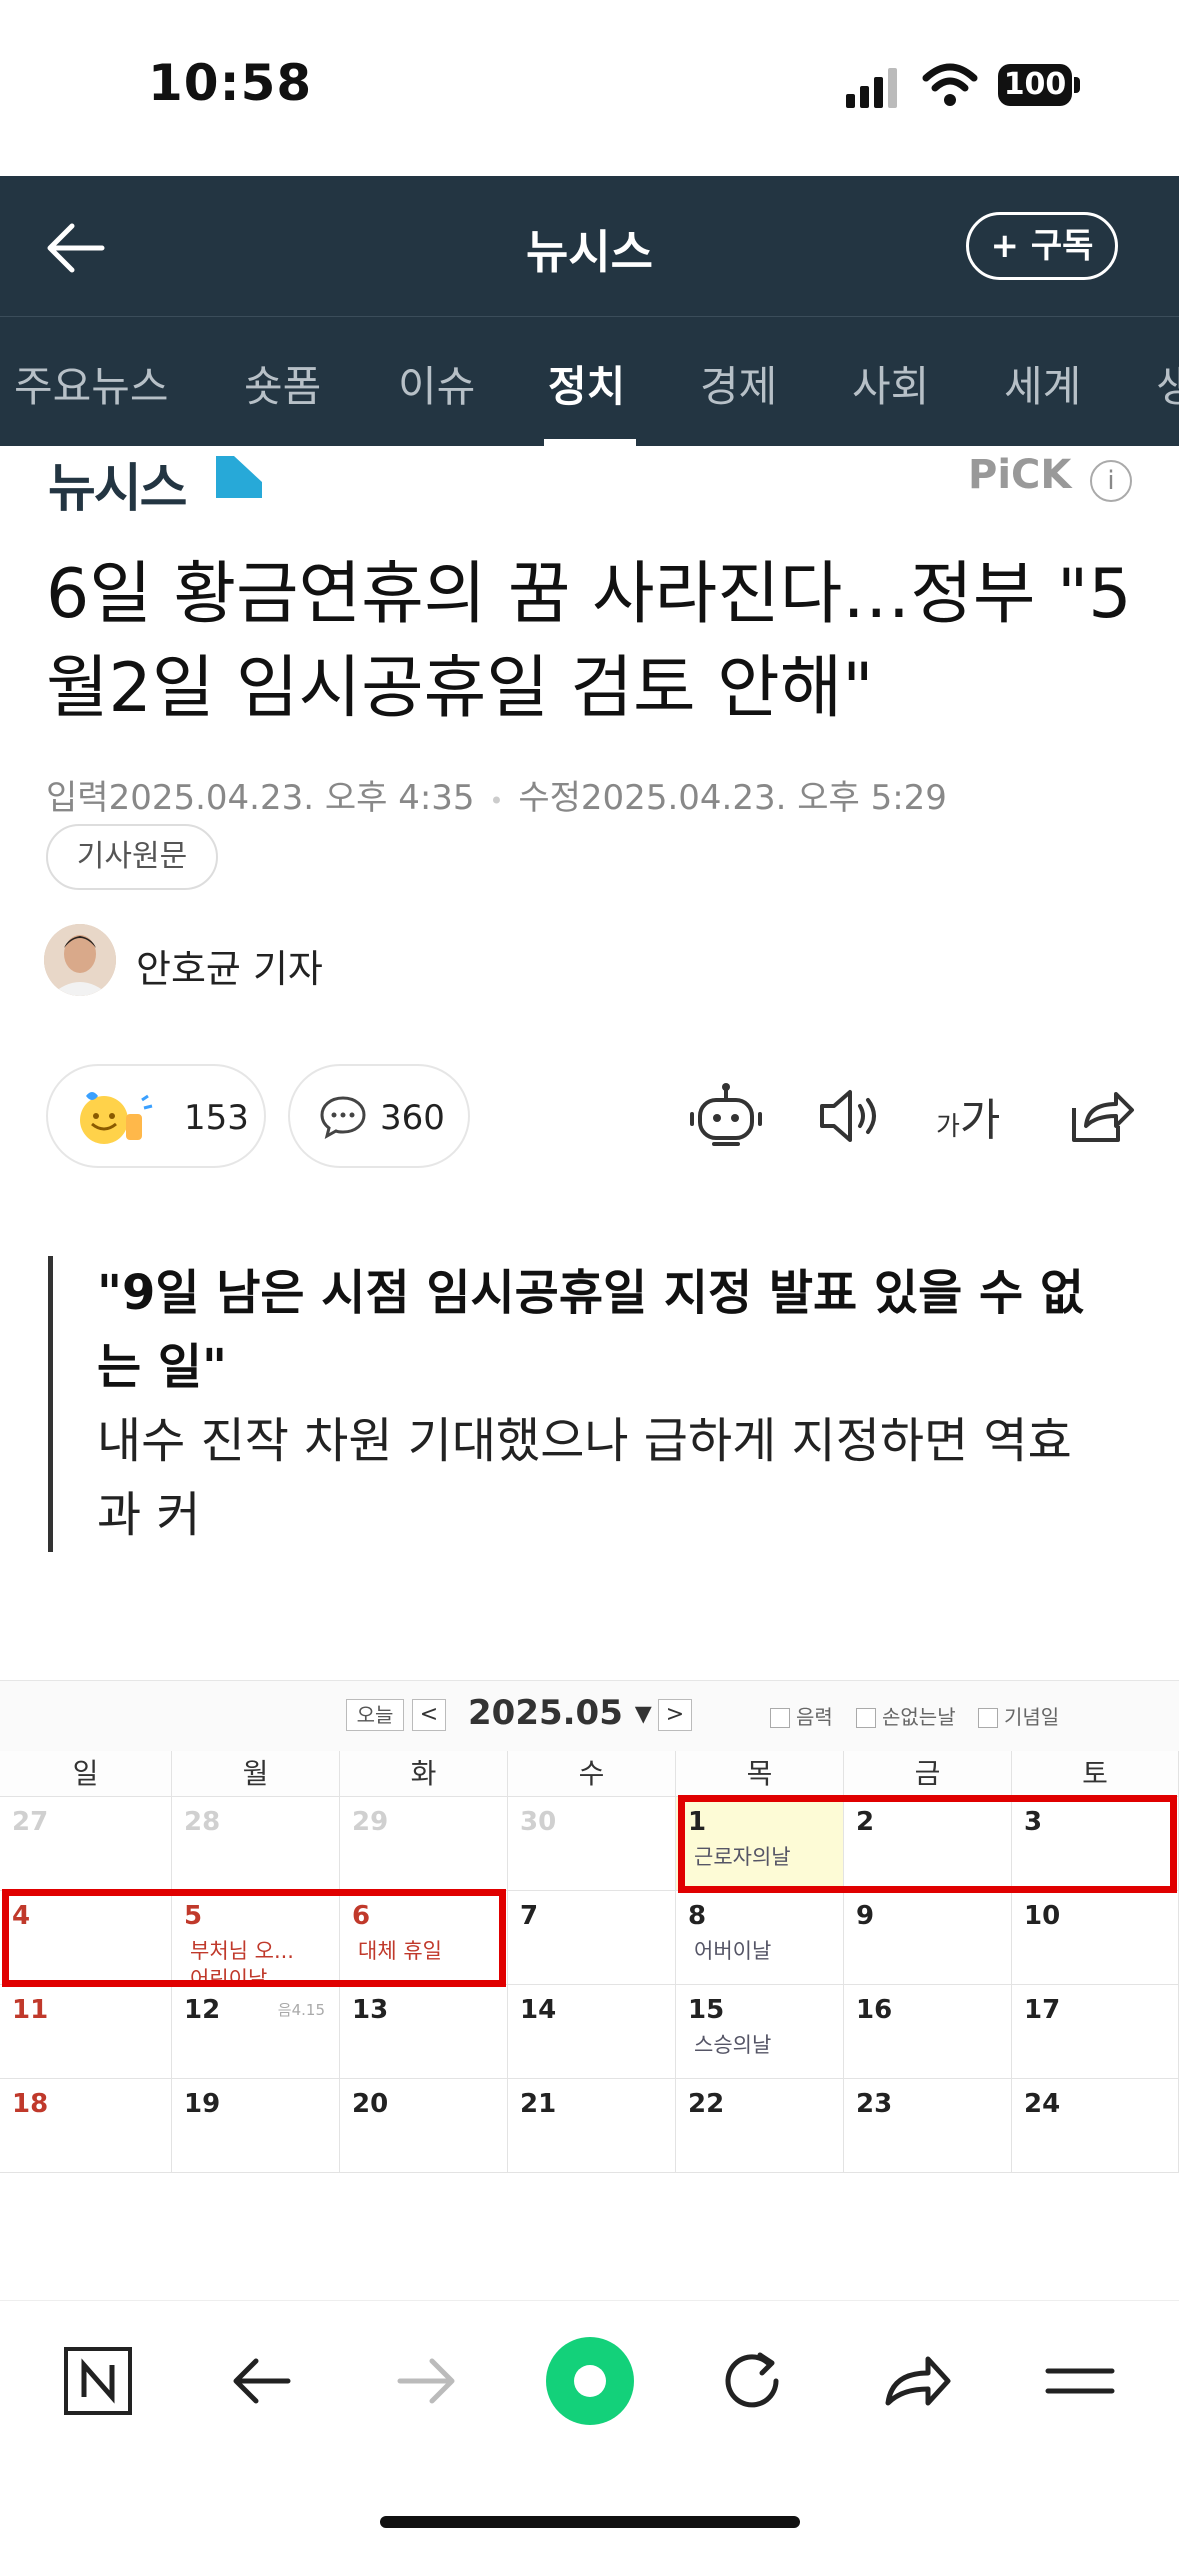 The width and height of the screenshot is (1179, 2556). Describe the element at coordinates (590, 1293) in the screenshot. I see `summary-line: "9일 남은 시점 임시공휴일 지정 발표 있을 수 없` at that location.